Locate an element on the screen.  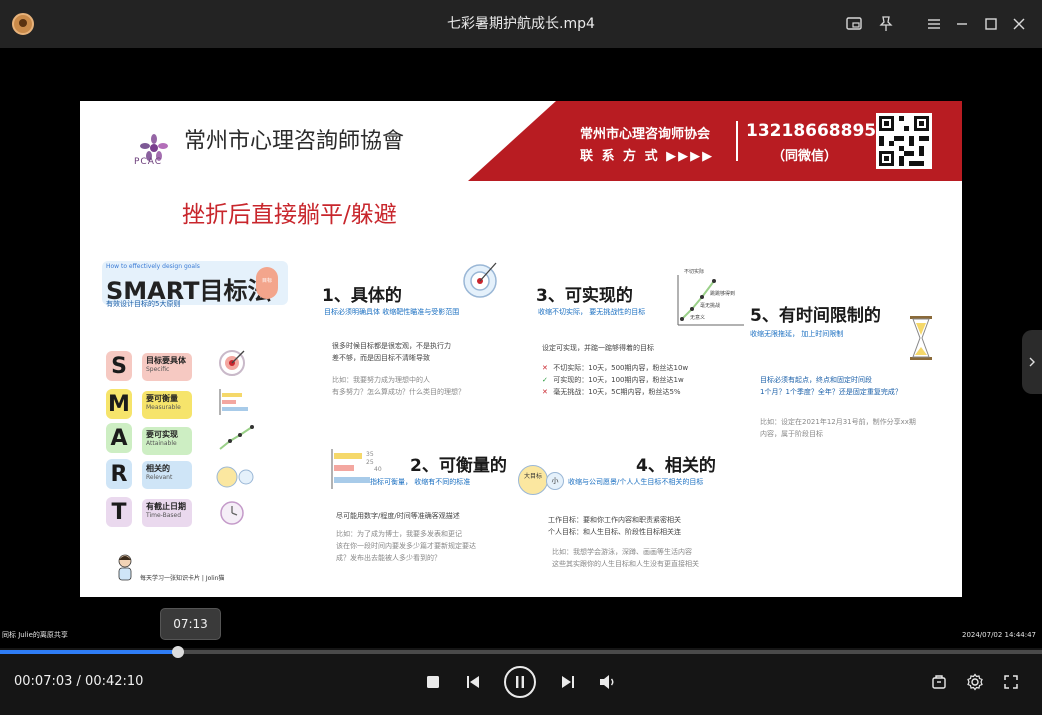
overlay-left-tag: 同标 Julie的离原共享 is located at coordinates (35, 635).